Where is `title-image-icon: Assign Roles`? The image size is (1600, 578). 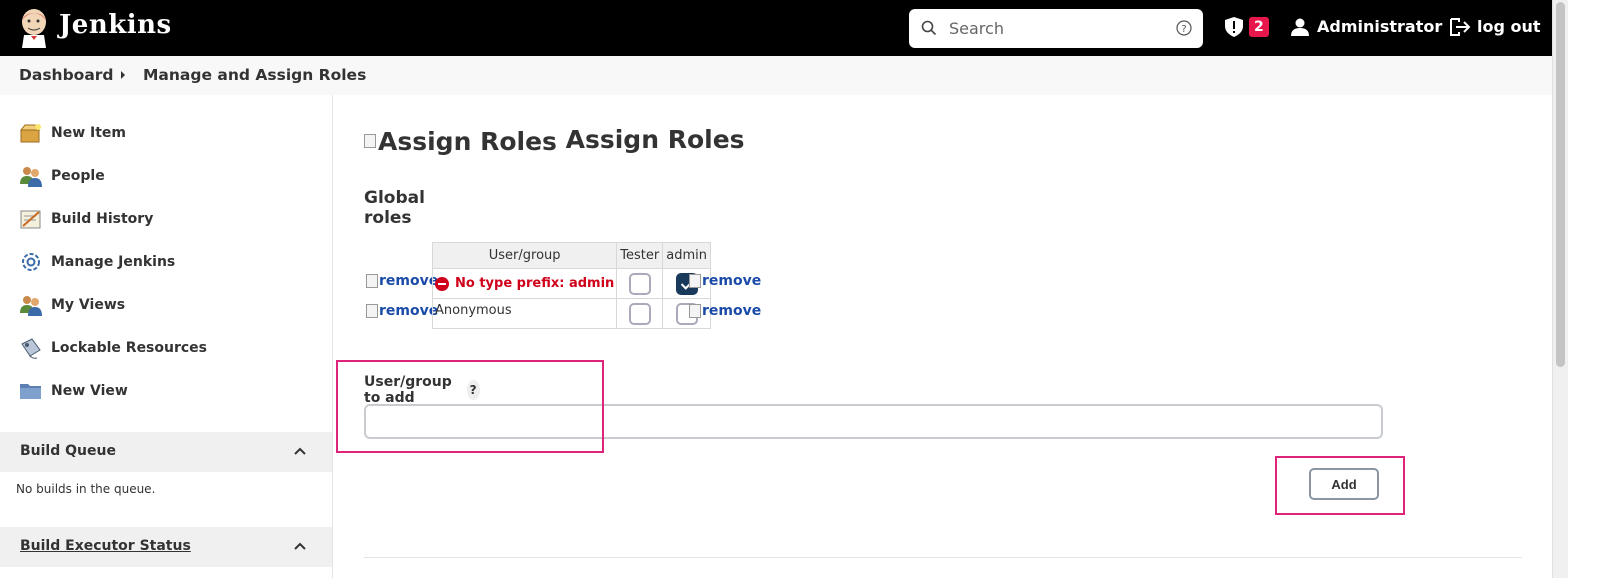 title-image-icon: Assign Roles is located at coordinates (460, 141).